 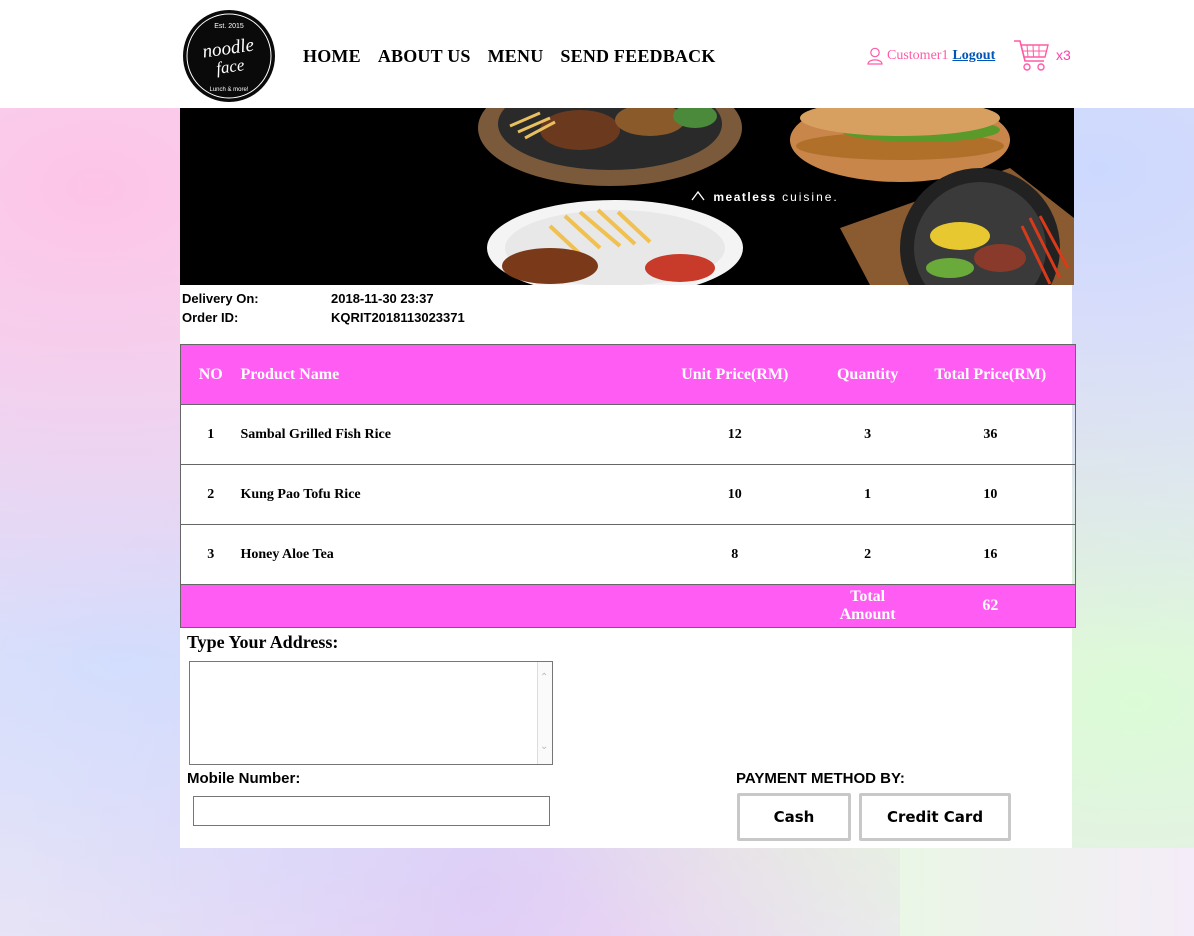 I want to click on table-row: 1 Sambal Grilled Fish Rice 12 3 36, so click(x=628, y=434).